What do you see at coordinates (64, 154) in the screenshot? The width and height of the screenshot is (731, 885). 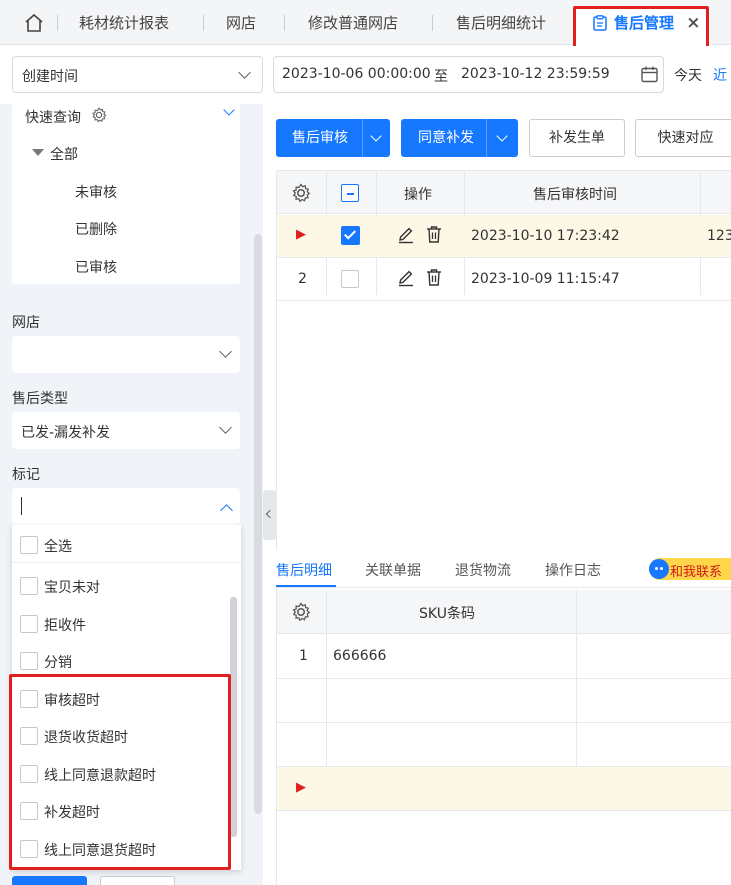 I see `tree-item-all: 全部` at bounding box center [64, 154].